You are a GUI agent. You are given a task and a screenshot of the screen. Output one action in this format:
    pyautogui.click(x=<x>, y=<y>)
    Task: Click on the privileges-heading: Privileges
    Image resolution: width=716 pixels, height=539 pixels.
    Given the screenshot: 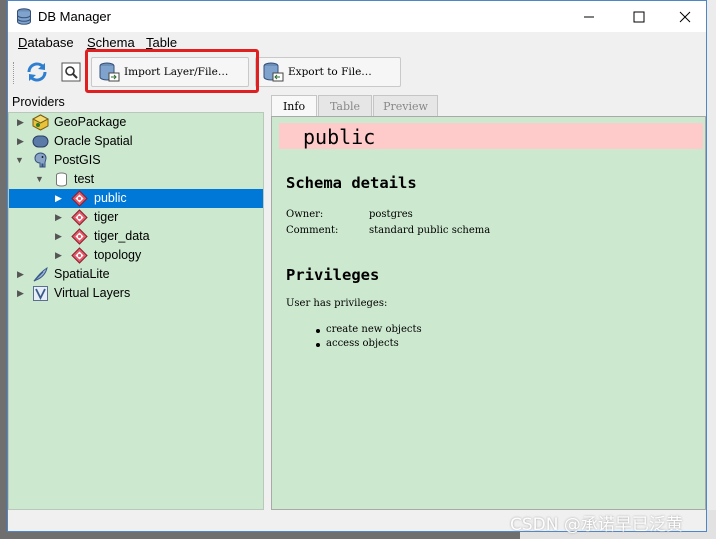 What is the action you would take?
    pyautogui.click(x=333, y=275)
    